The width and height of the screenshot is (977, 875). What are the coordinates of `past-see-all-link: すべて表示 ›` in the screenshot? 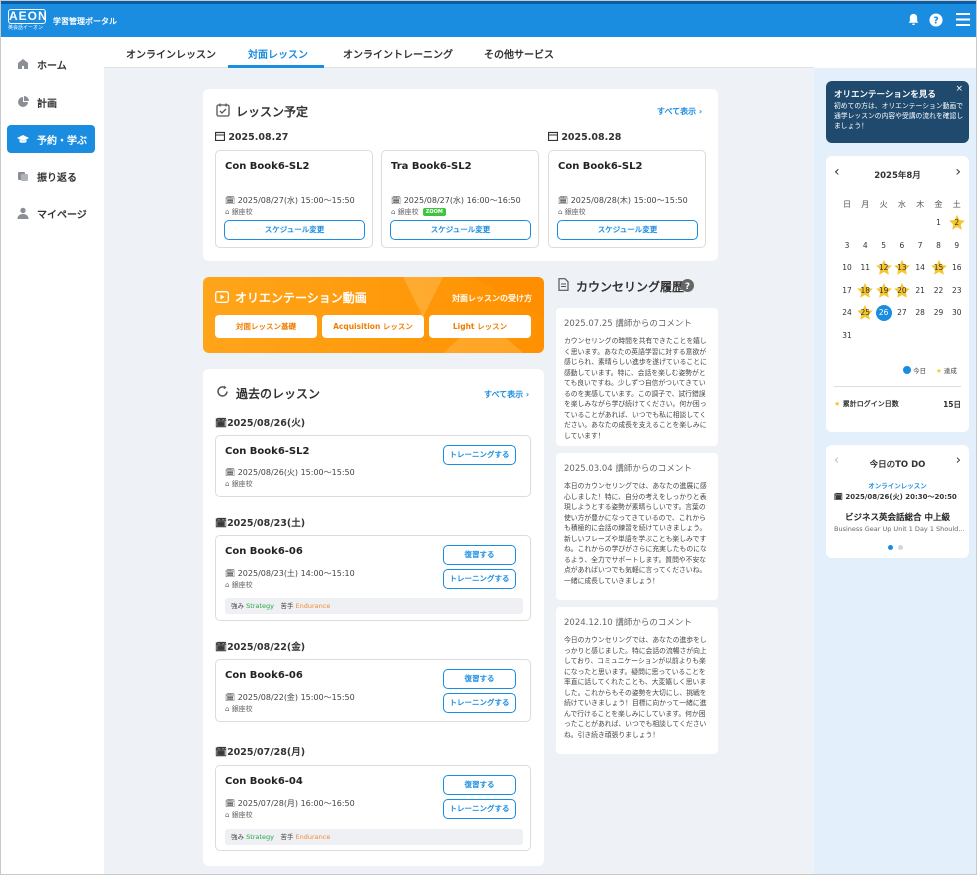 It's located at (506, 394).